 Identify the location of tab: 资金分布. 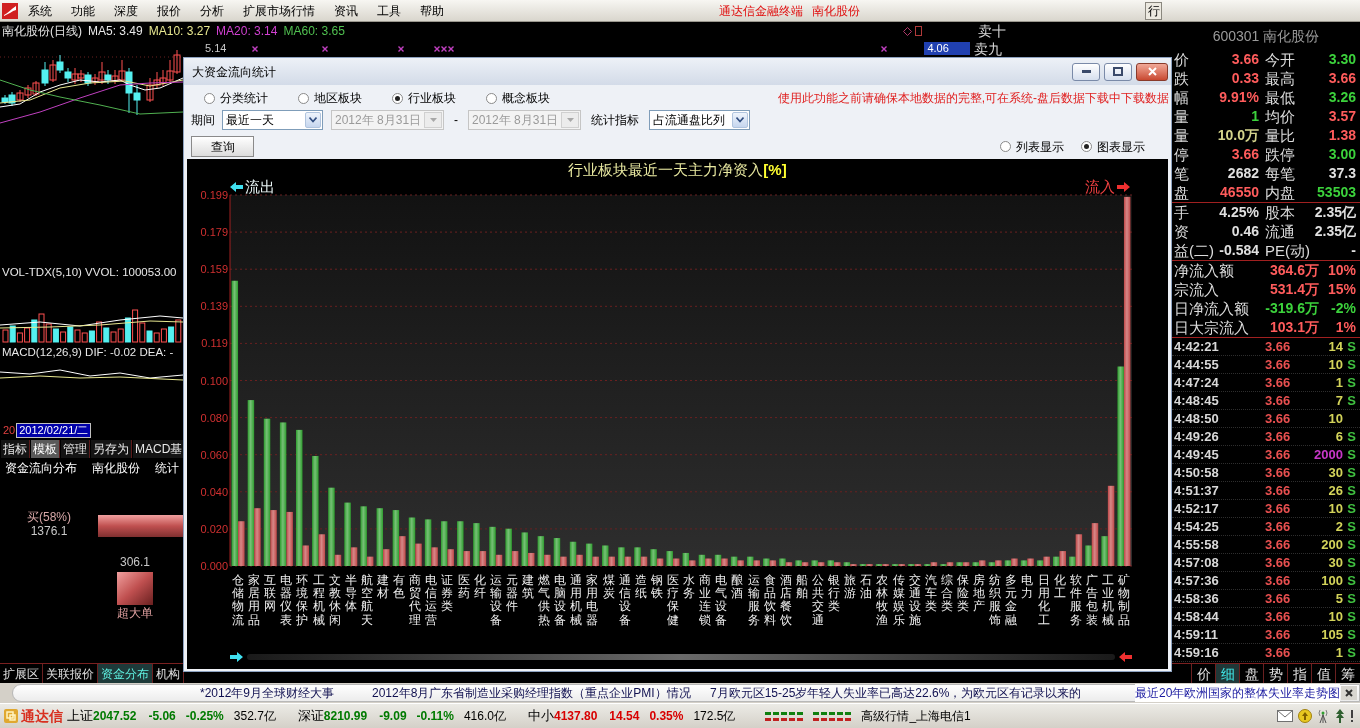
(125, 673).